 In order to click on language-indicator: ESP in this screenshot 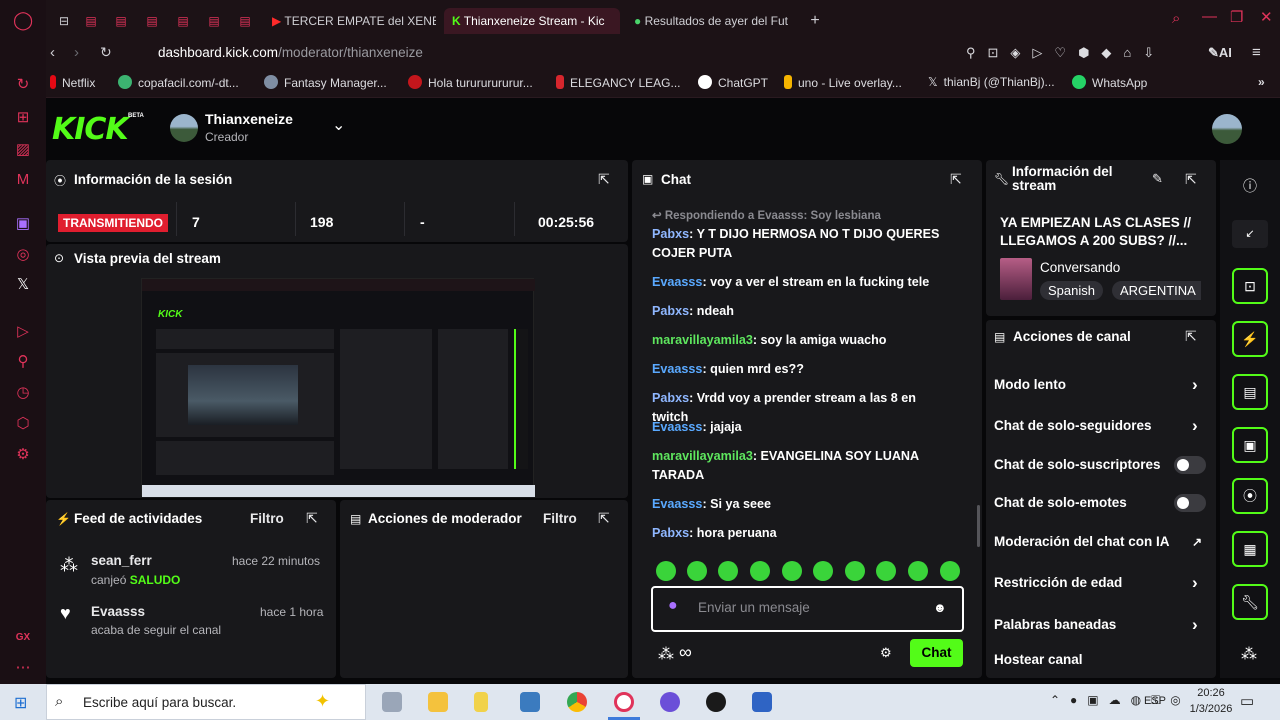, I will do `click(1155, 701)`.